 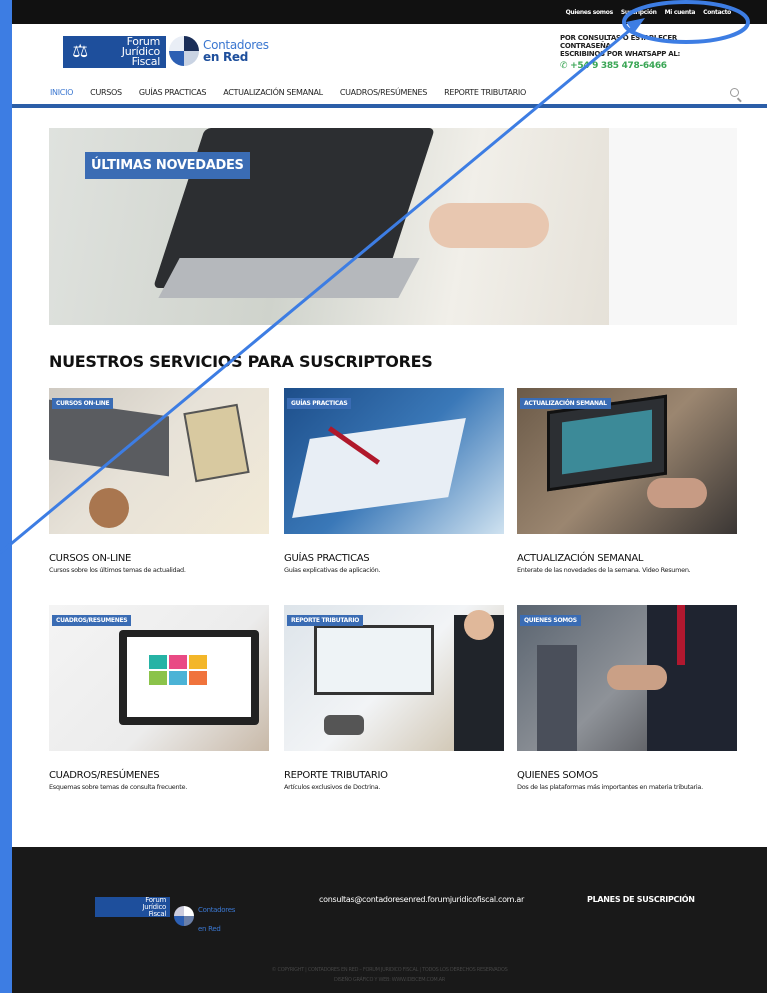 I want to click on hand-illustration, so click(x=489, y=225).